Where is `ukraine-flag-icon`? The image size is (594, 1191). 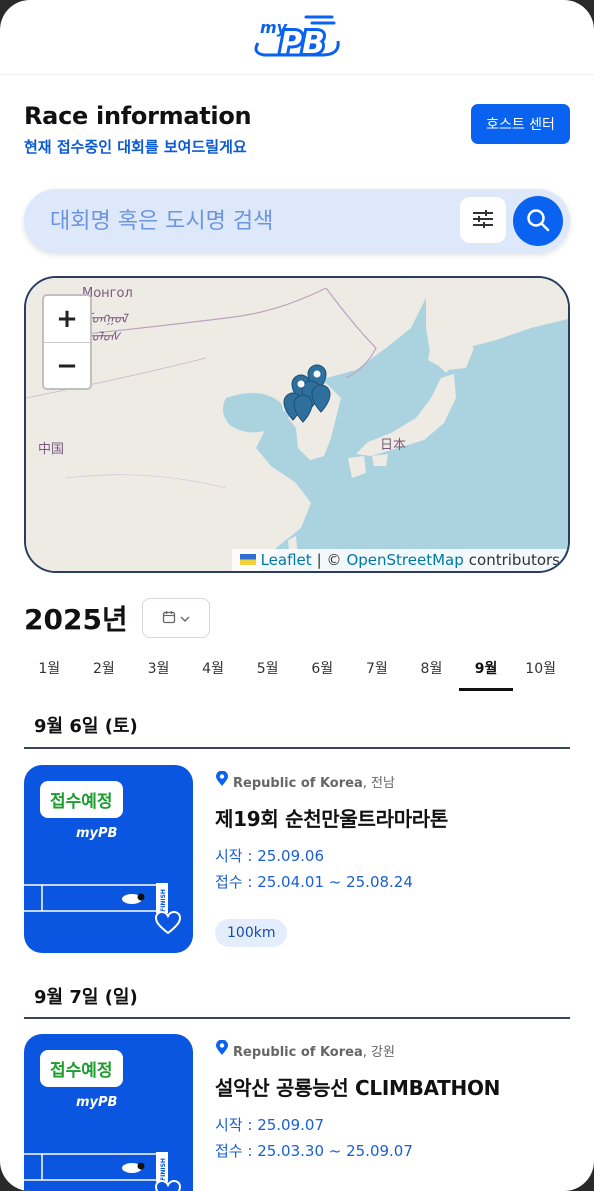
ukraine-flag-icon is located at coordinates (247, 560).